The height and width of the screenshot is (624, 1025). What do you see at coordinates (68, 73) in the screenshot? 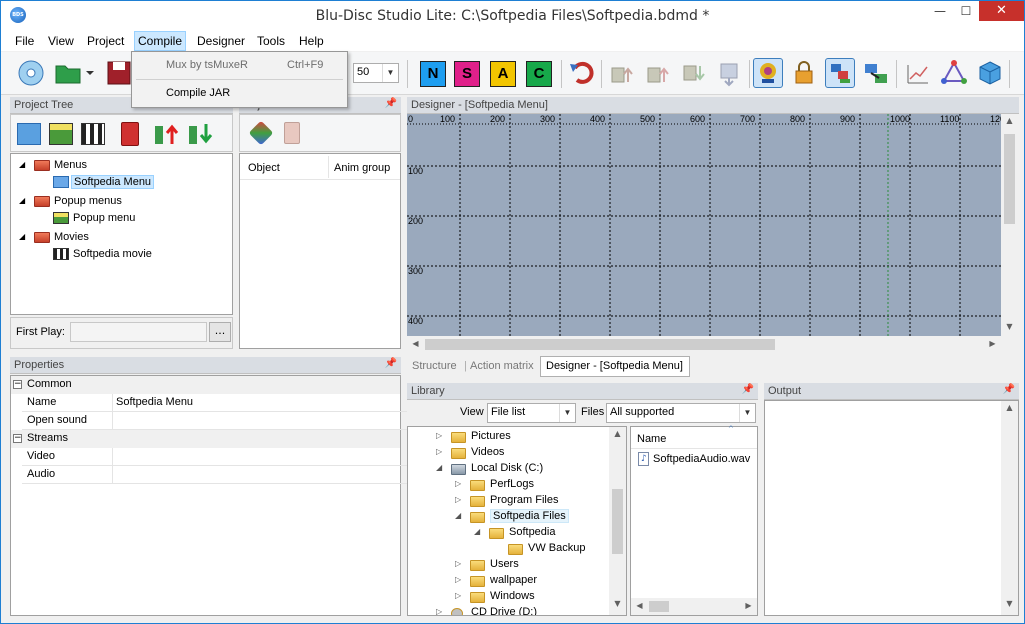
I see `open-folder-icon` at bounding box center [68, 73].